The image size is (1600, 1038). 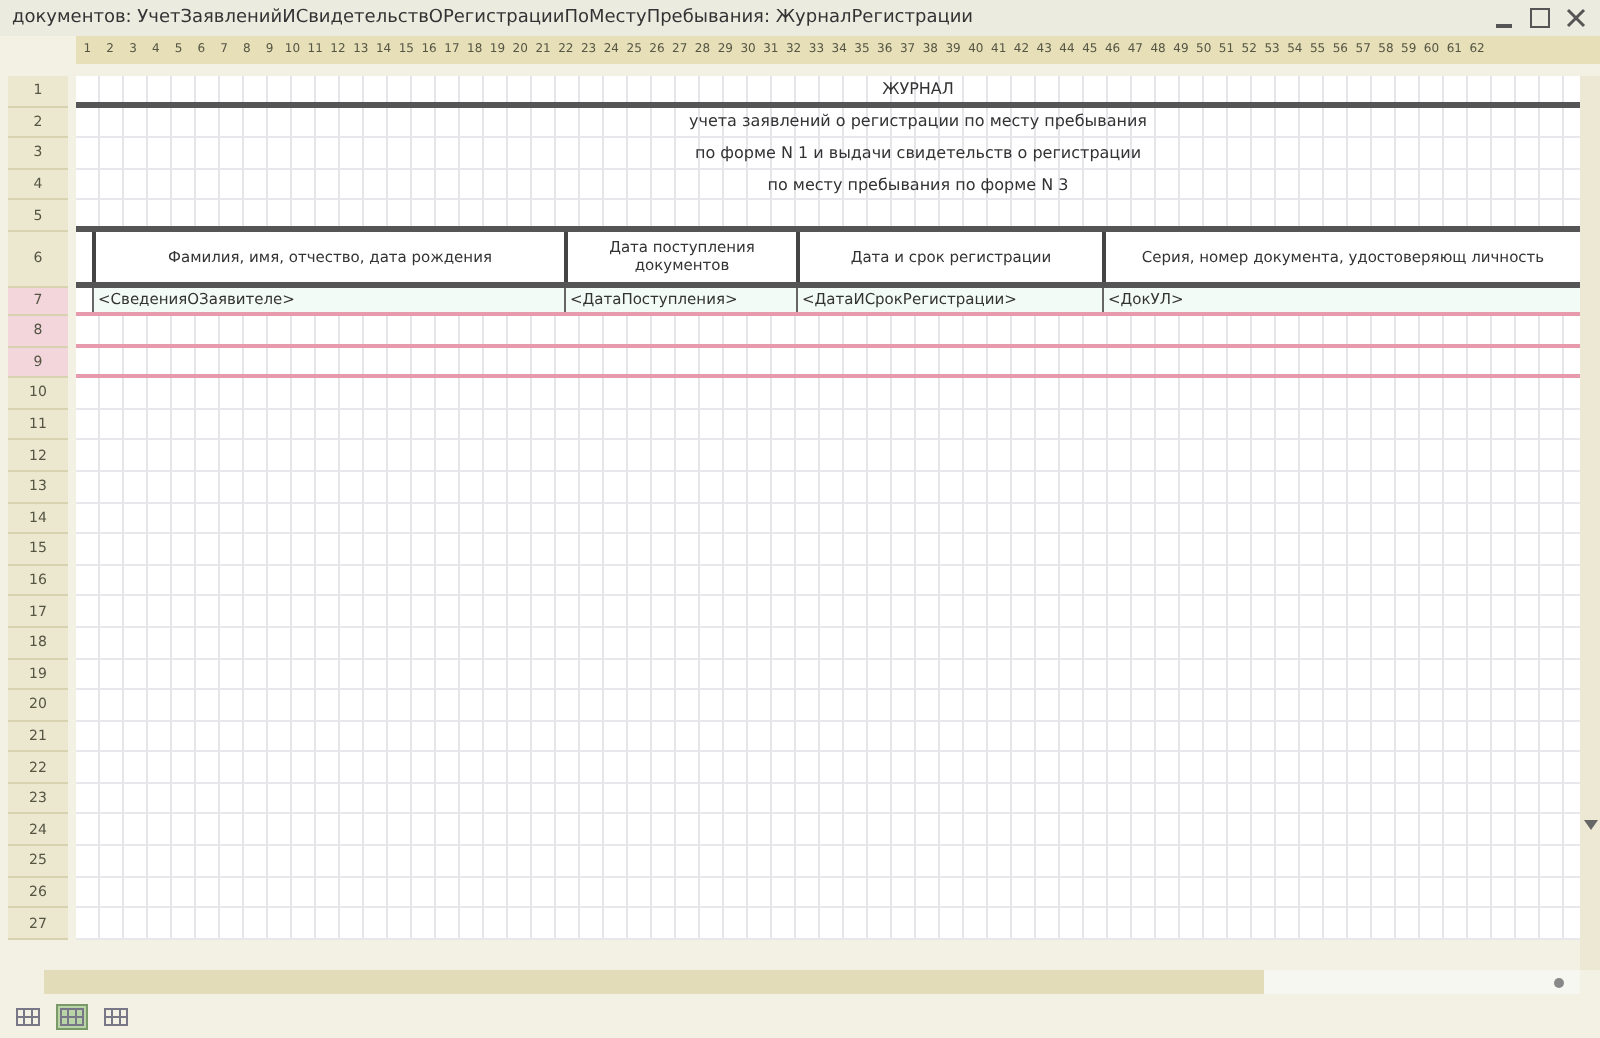 I want to click on heading-line: по форме N 1 и выдачи свидетельств о регистрации, so click(x=918, y=152).